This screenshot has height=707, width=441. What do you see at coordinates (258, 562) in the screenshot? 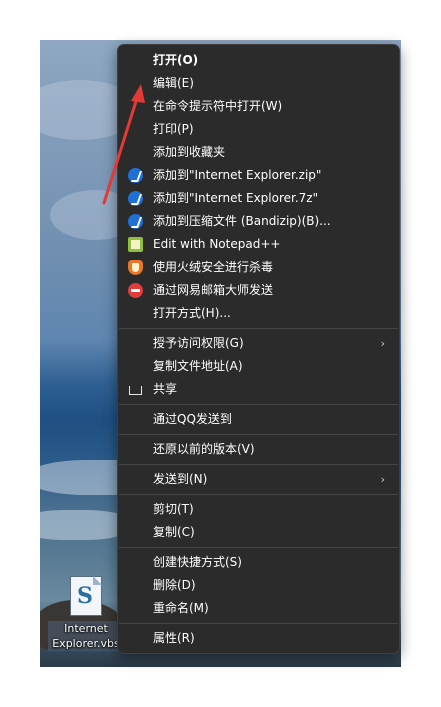
I see `menu-item: 创建快捷方式(S)` at bounding box center [258, 562].